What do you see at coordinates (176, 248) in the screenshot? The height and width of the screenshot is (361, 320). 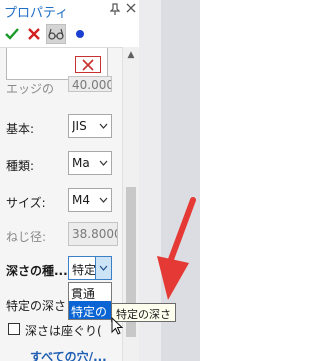 I see `red-annotation-arrow-icon` at bounding box center [176, 248].